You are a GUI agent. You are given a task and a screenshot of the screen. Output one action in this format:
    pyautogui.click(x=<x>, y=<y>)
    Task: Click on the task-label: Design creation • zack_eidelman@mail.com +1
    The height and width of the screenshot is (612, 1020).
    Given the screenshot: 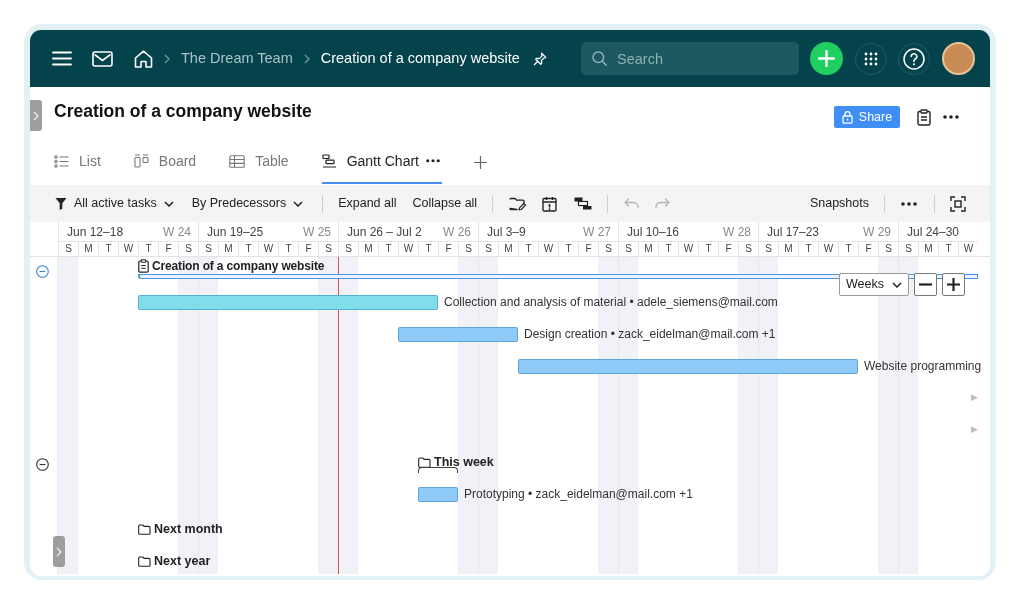 What is the action you would take?
    pyautogui.click(x=649, y=334)
    